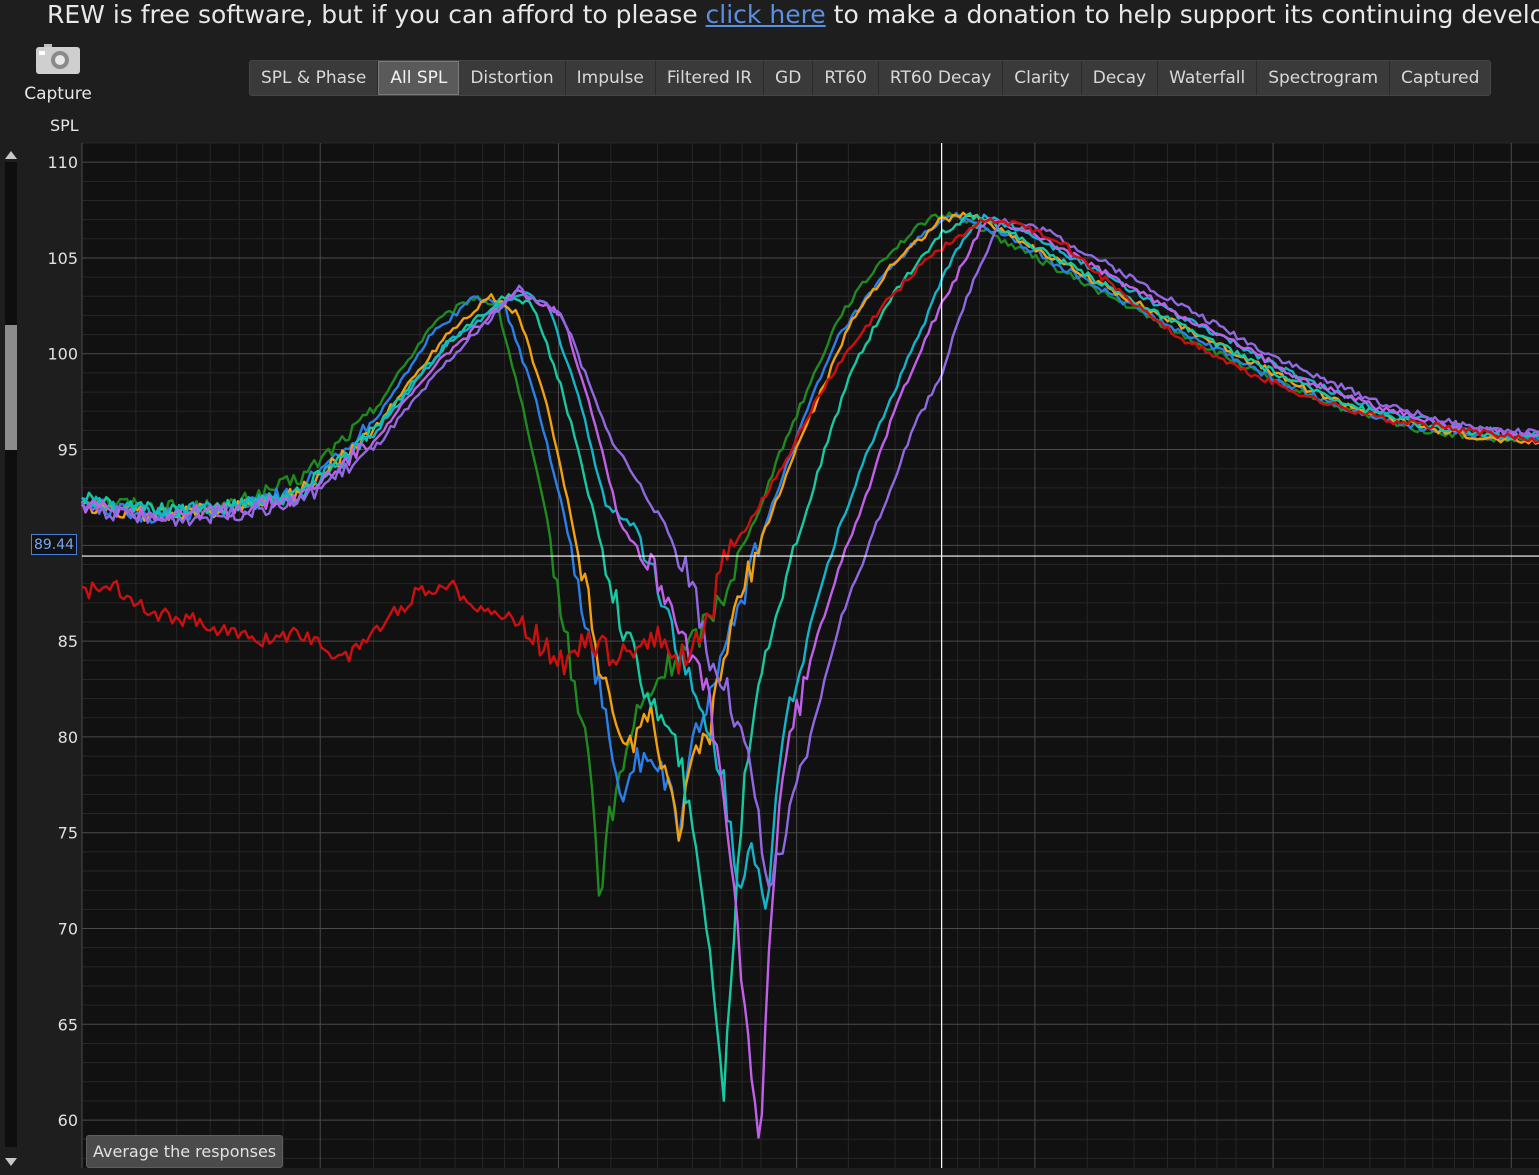 This screenshot has height=1175, width=1539. Describe the element at coordinates (68, 737) in the screenshot. I see `y-tick-label: 80` at that location.